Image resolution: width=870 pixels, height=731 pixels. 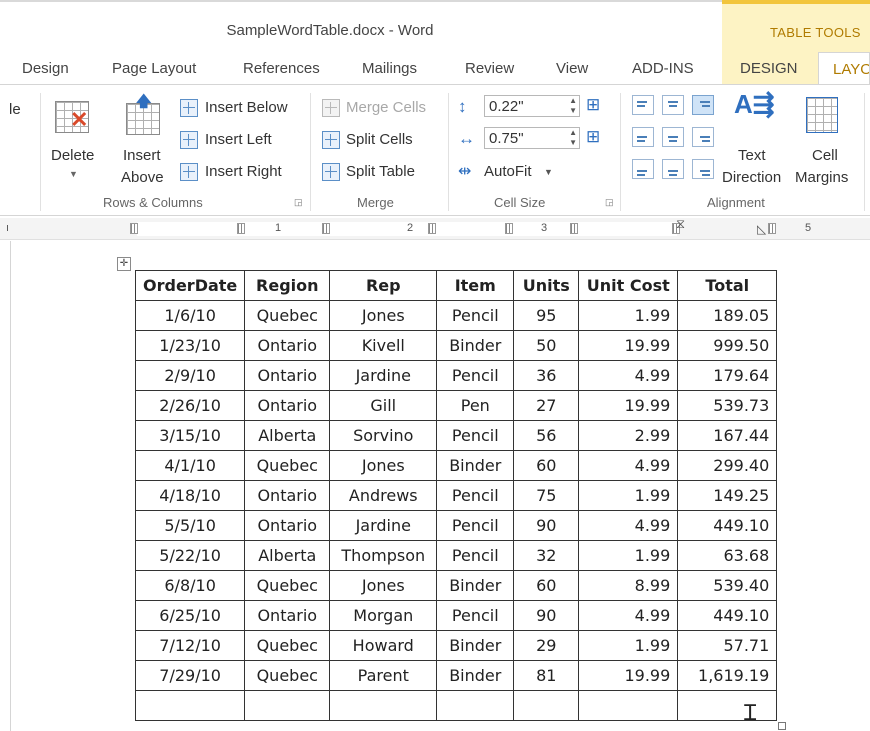 I want to click on column-header-unit-cost: Unit Cost, so click(x=628, y=285).